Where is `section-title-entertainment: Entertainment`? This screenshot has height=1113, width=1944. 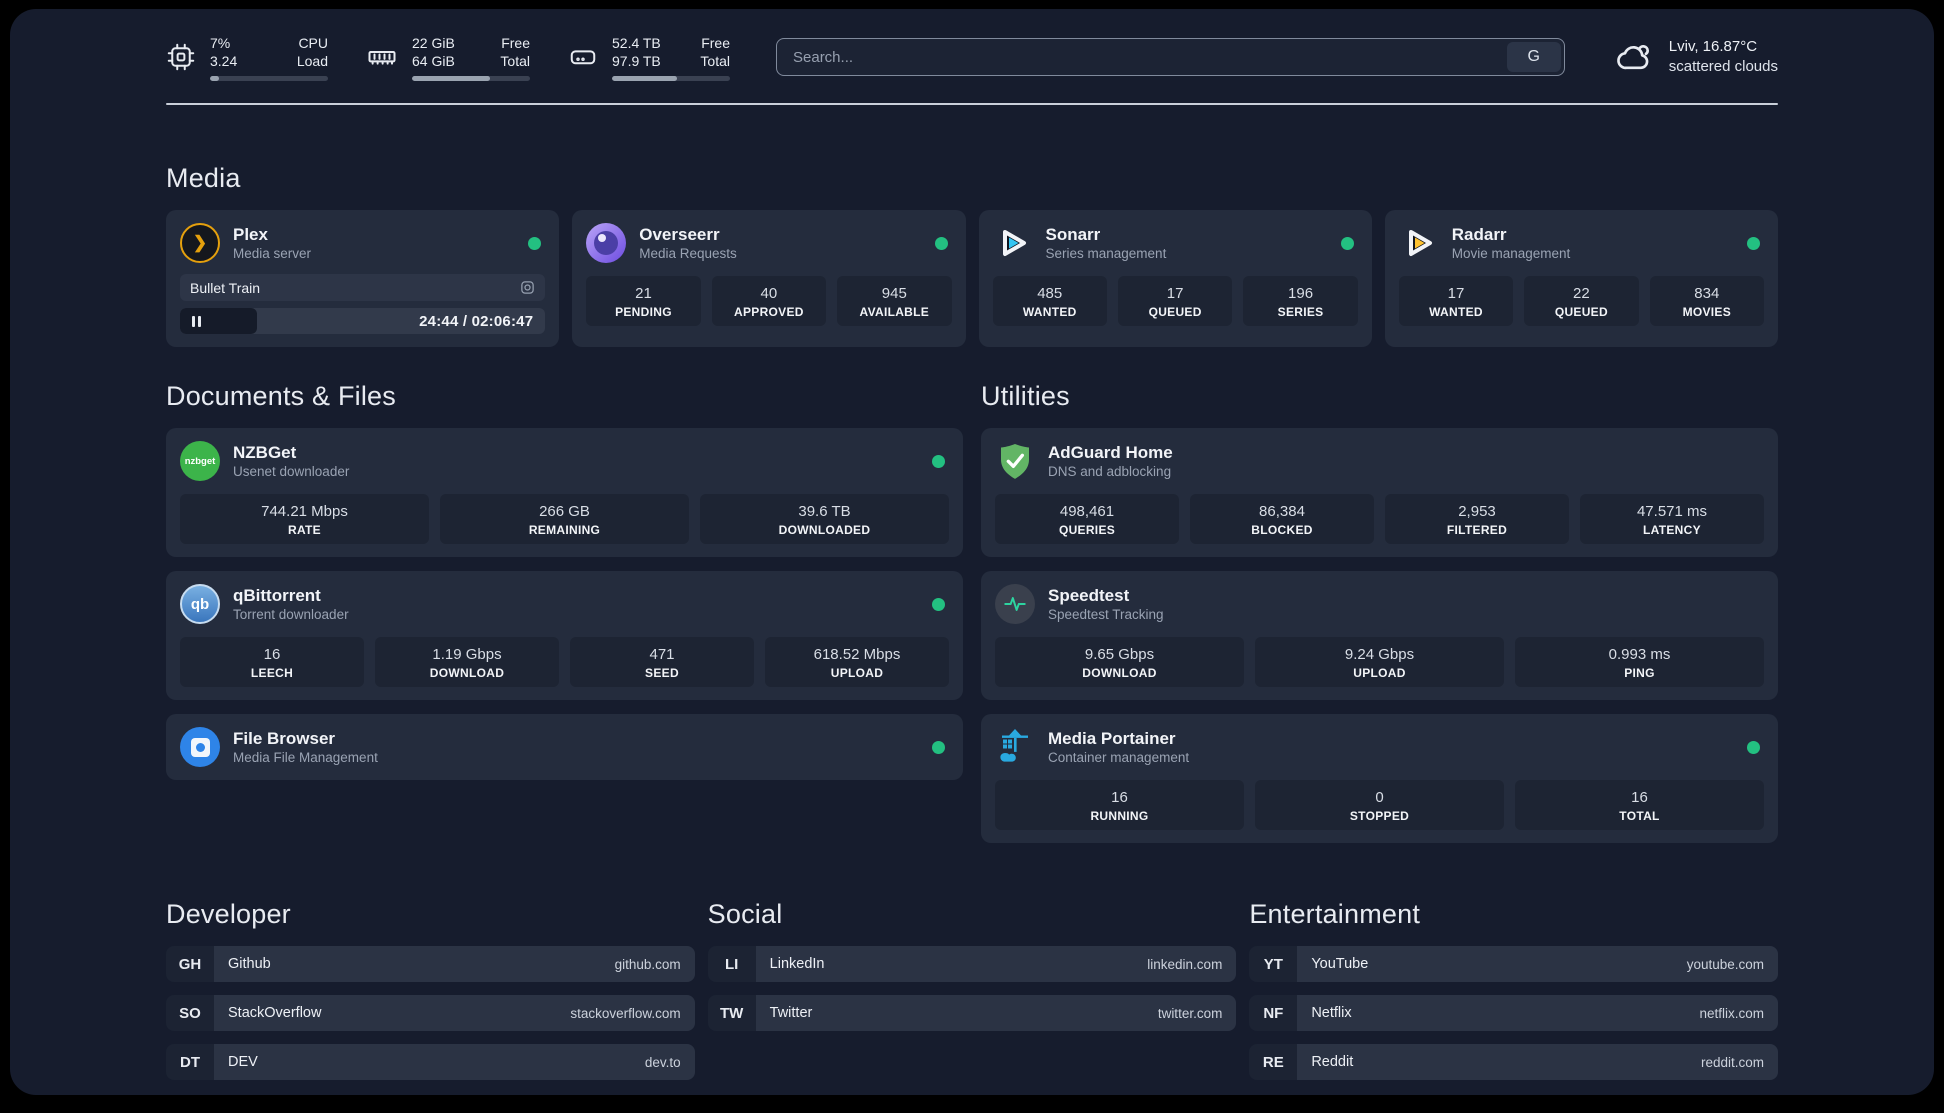 section-title-entertainment: Entertainment is located at coordinates (1335, 914).